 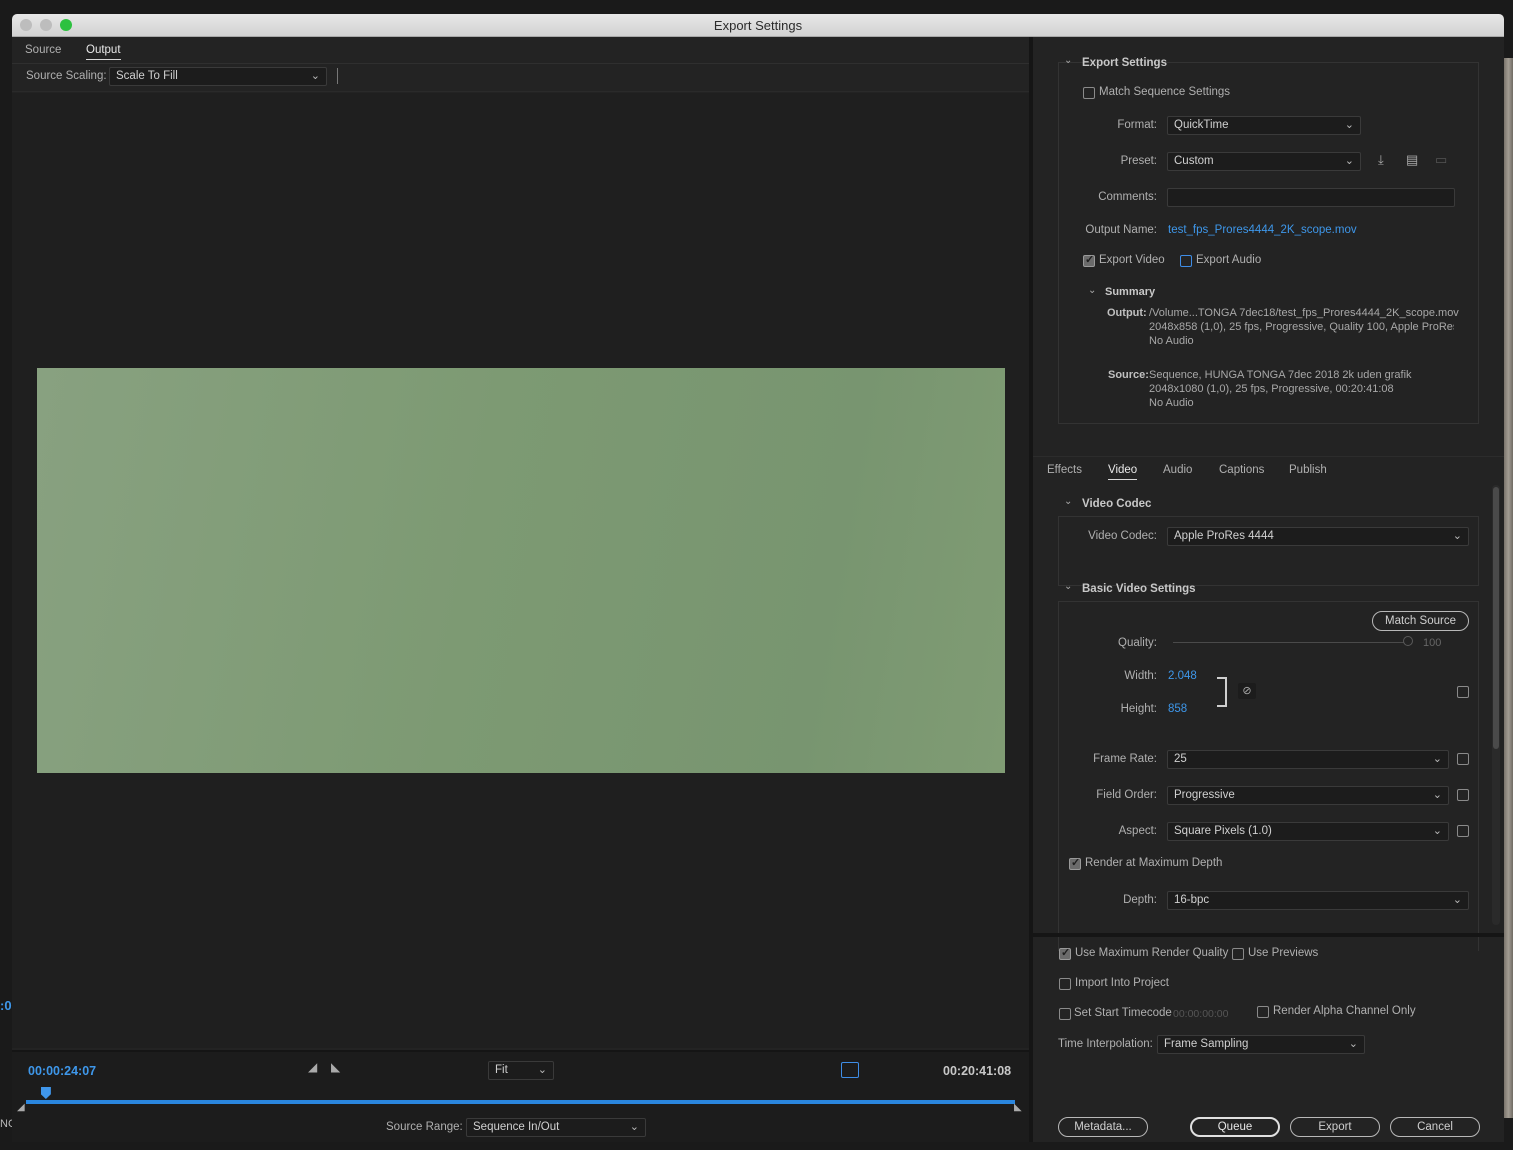 I want to click on field-order-dropdown: Progressive ⌄, so click(x=1308, y=795).